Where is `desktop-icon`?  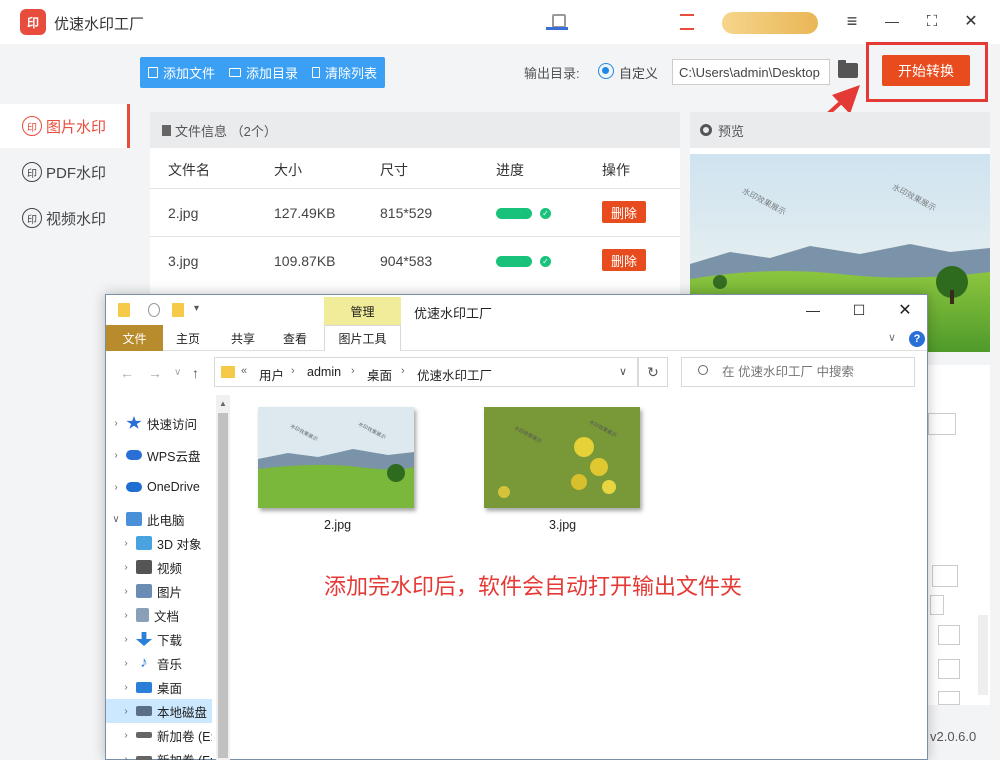 desktop-icon is located at coordinates (144, 687).